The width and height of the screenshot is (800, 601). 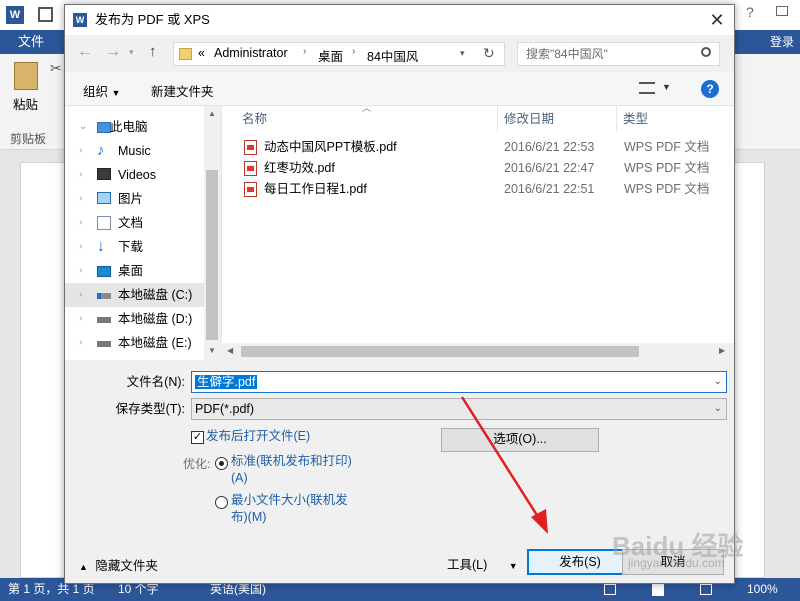 I want to click on annotation-arrowhead, so click(x=539, y=521).